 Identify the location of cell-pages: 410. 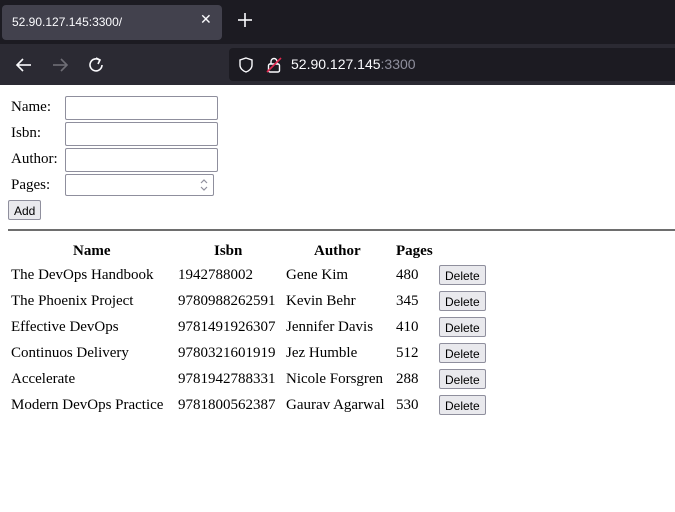
(407, 327).